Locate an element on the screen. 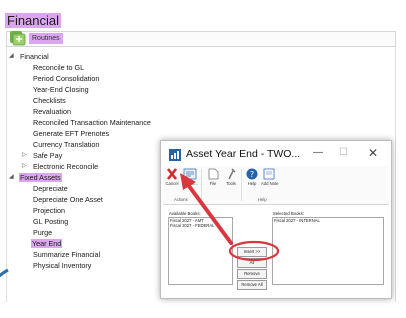 This screenshot has height=318, width=406. tree-item-electronic-reconcile: Electronic Reconcile is located at coordinates (65, 166).